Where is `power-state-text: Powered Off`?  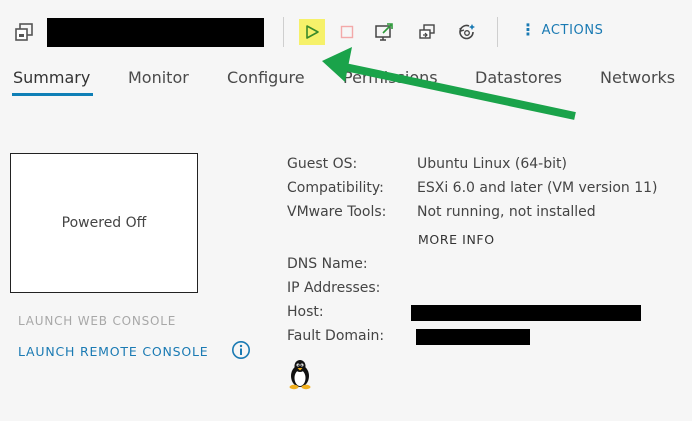 power-state-text: Powered Off is located at coordinates (104, 223).